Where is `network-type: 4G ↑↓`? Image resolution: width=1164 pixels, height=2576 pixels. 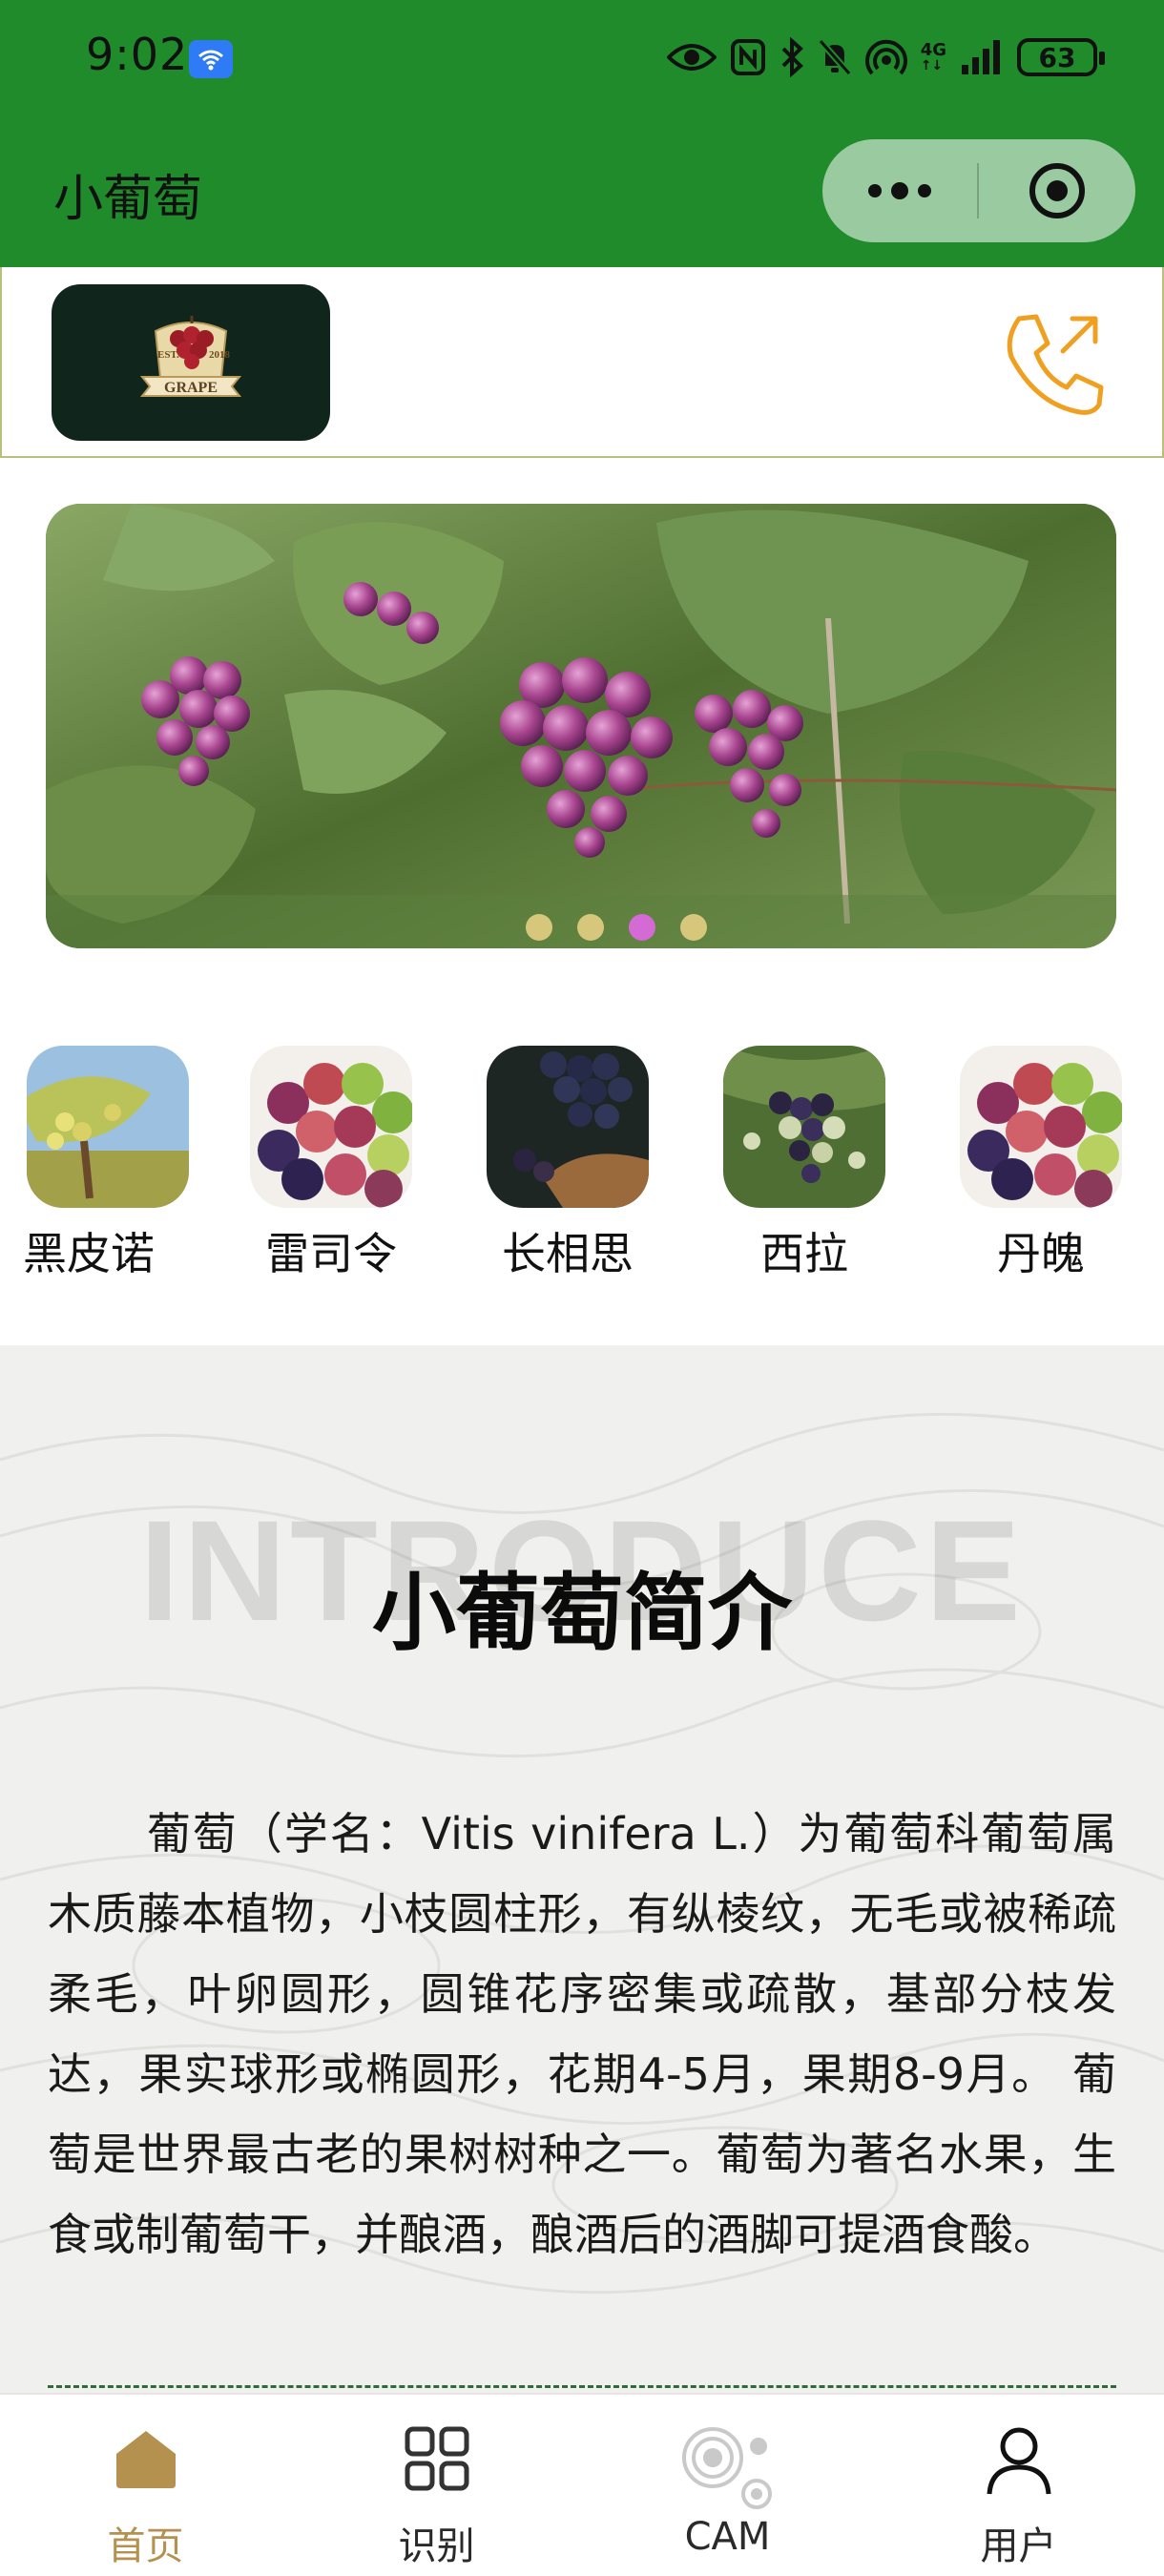 network-type: 4G ↑↓ is located at coordinates (933, 56).